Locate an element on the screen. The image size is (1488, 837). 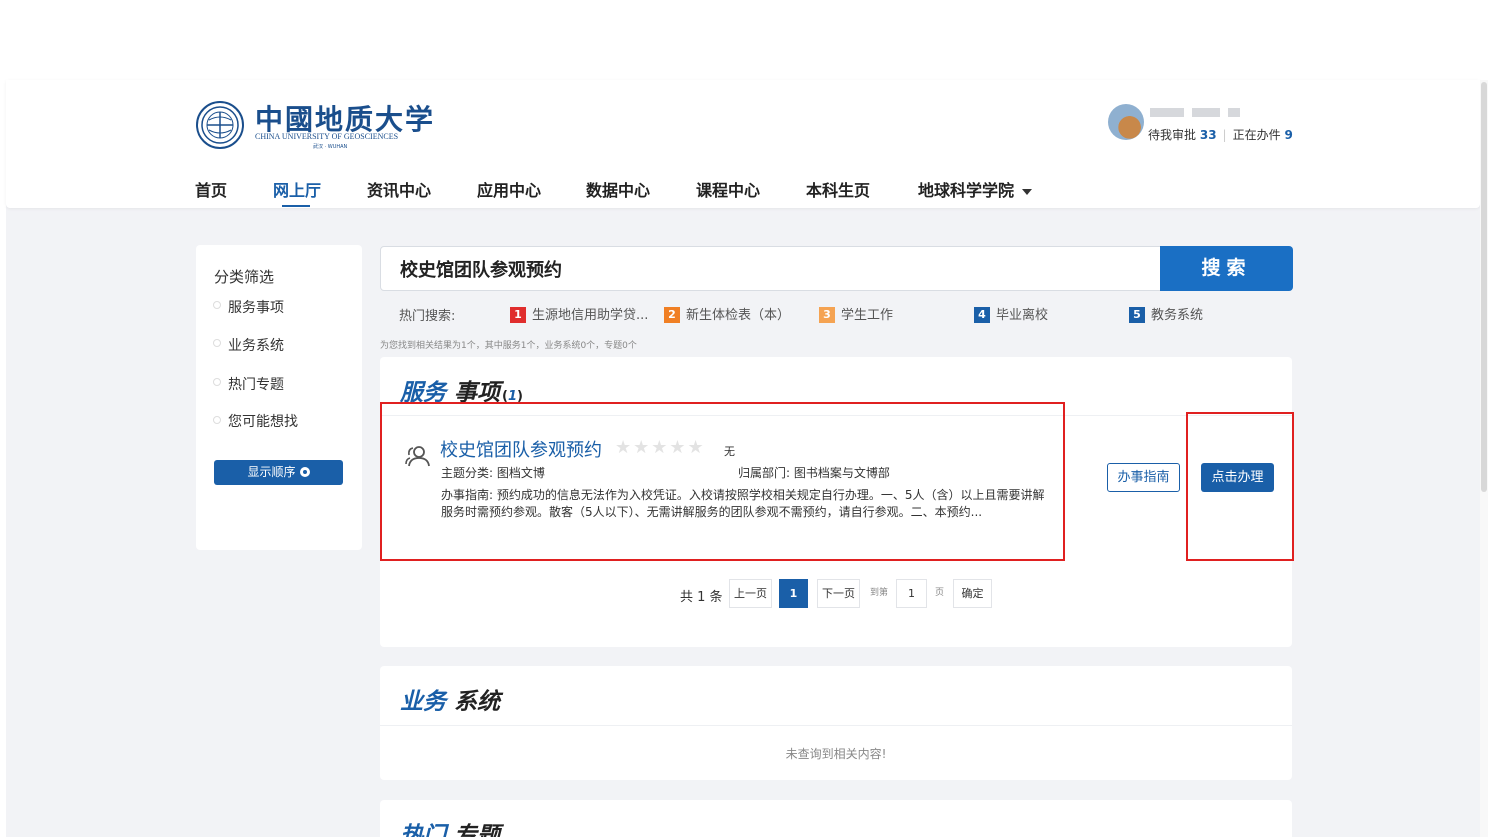
business-title: 业务 系统 is located at coordinates (450, 699).